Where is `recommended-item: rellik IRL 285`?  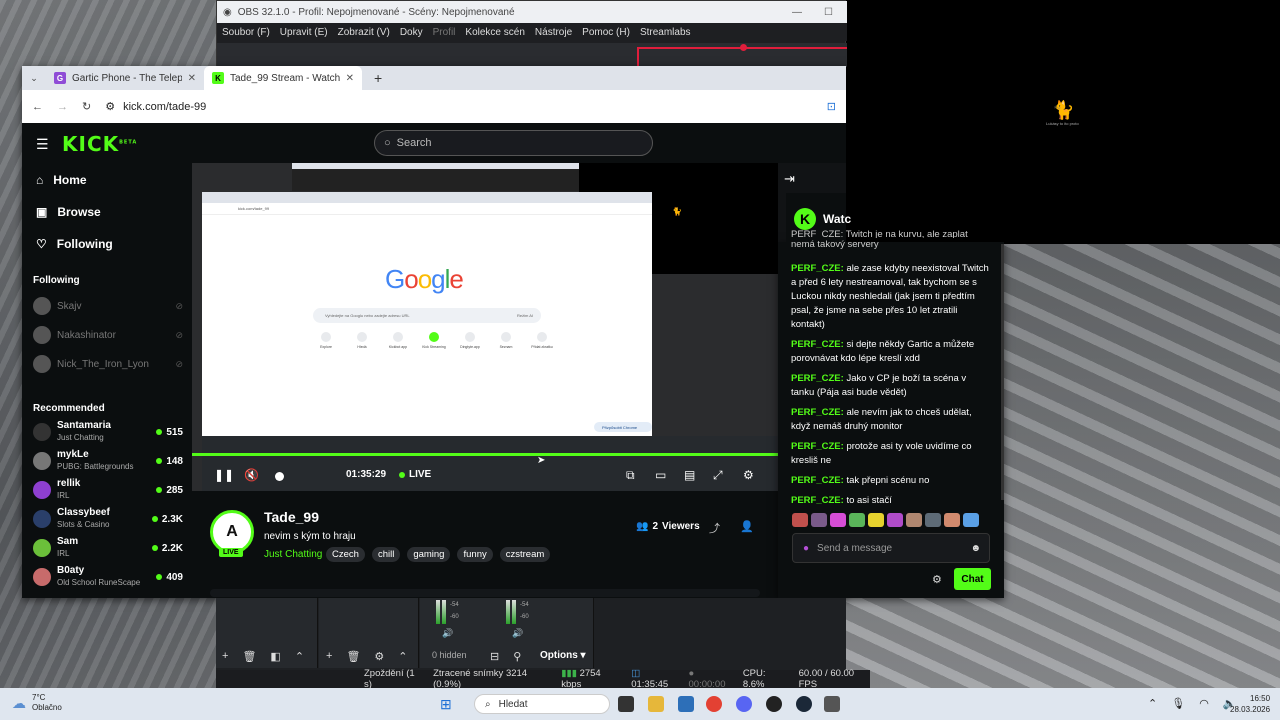
recommended-item: rellik IRL 285 is located at coordinates (108, 490).